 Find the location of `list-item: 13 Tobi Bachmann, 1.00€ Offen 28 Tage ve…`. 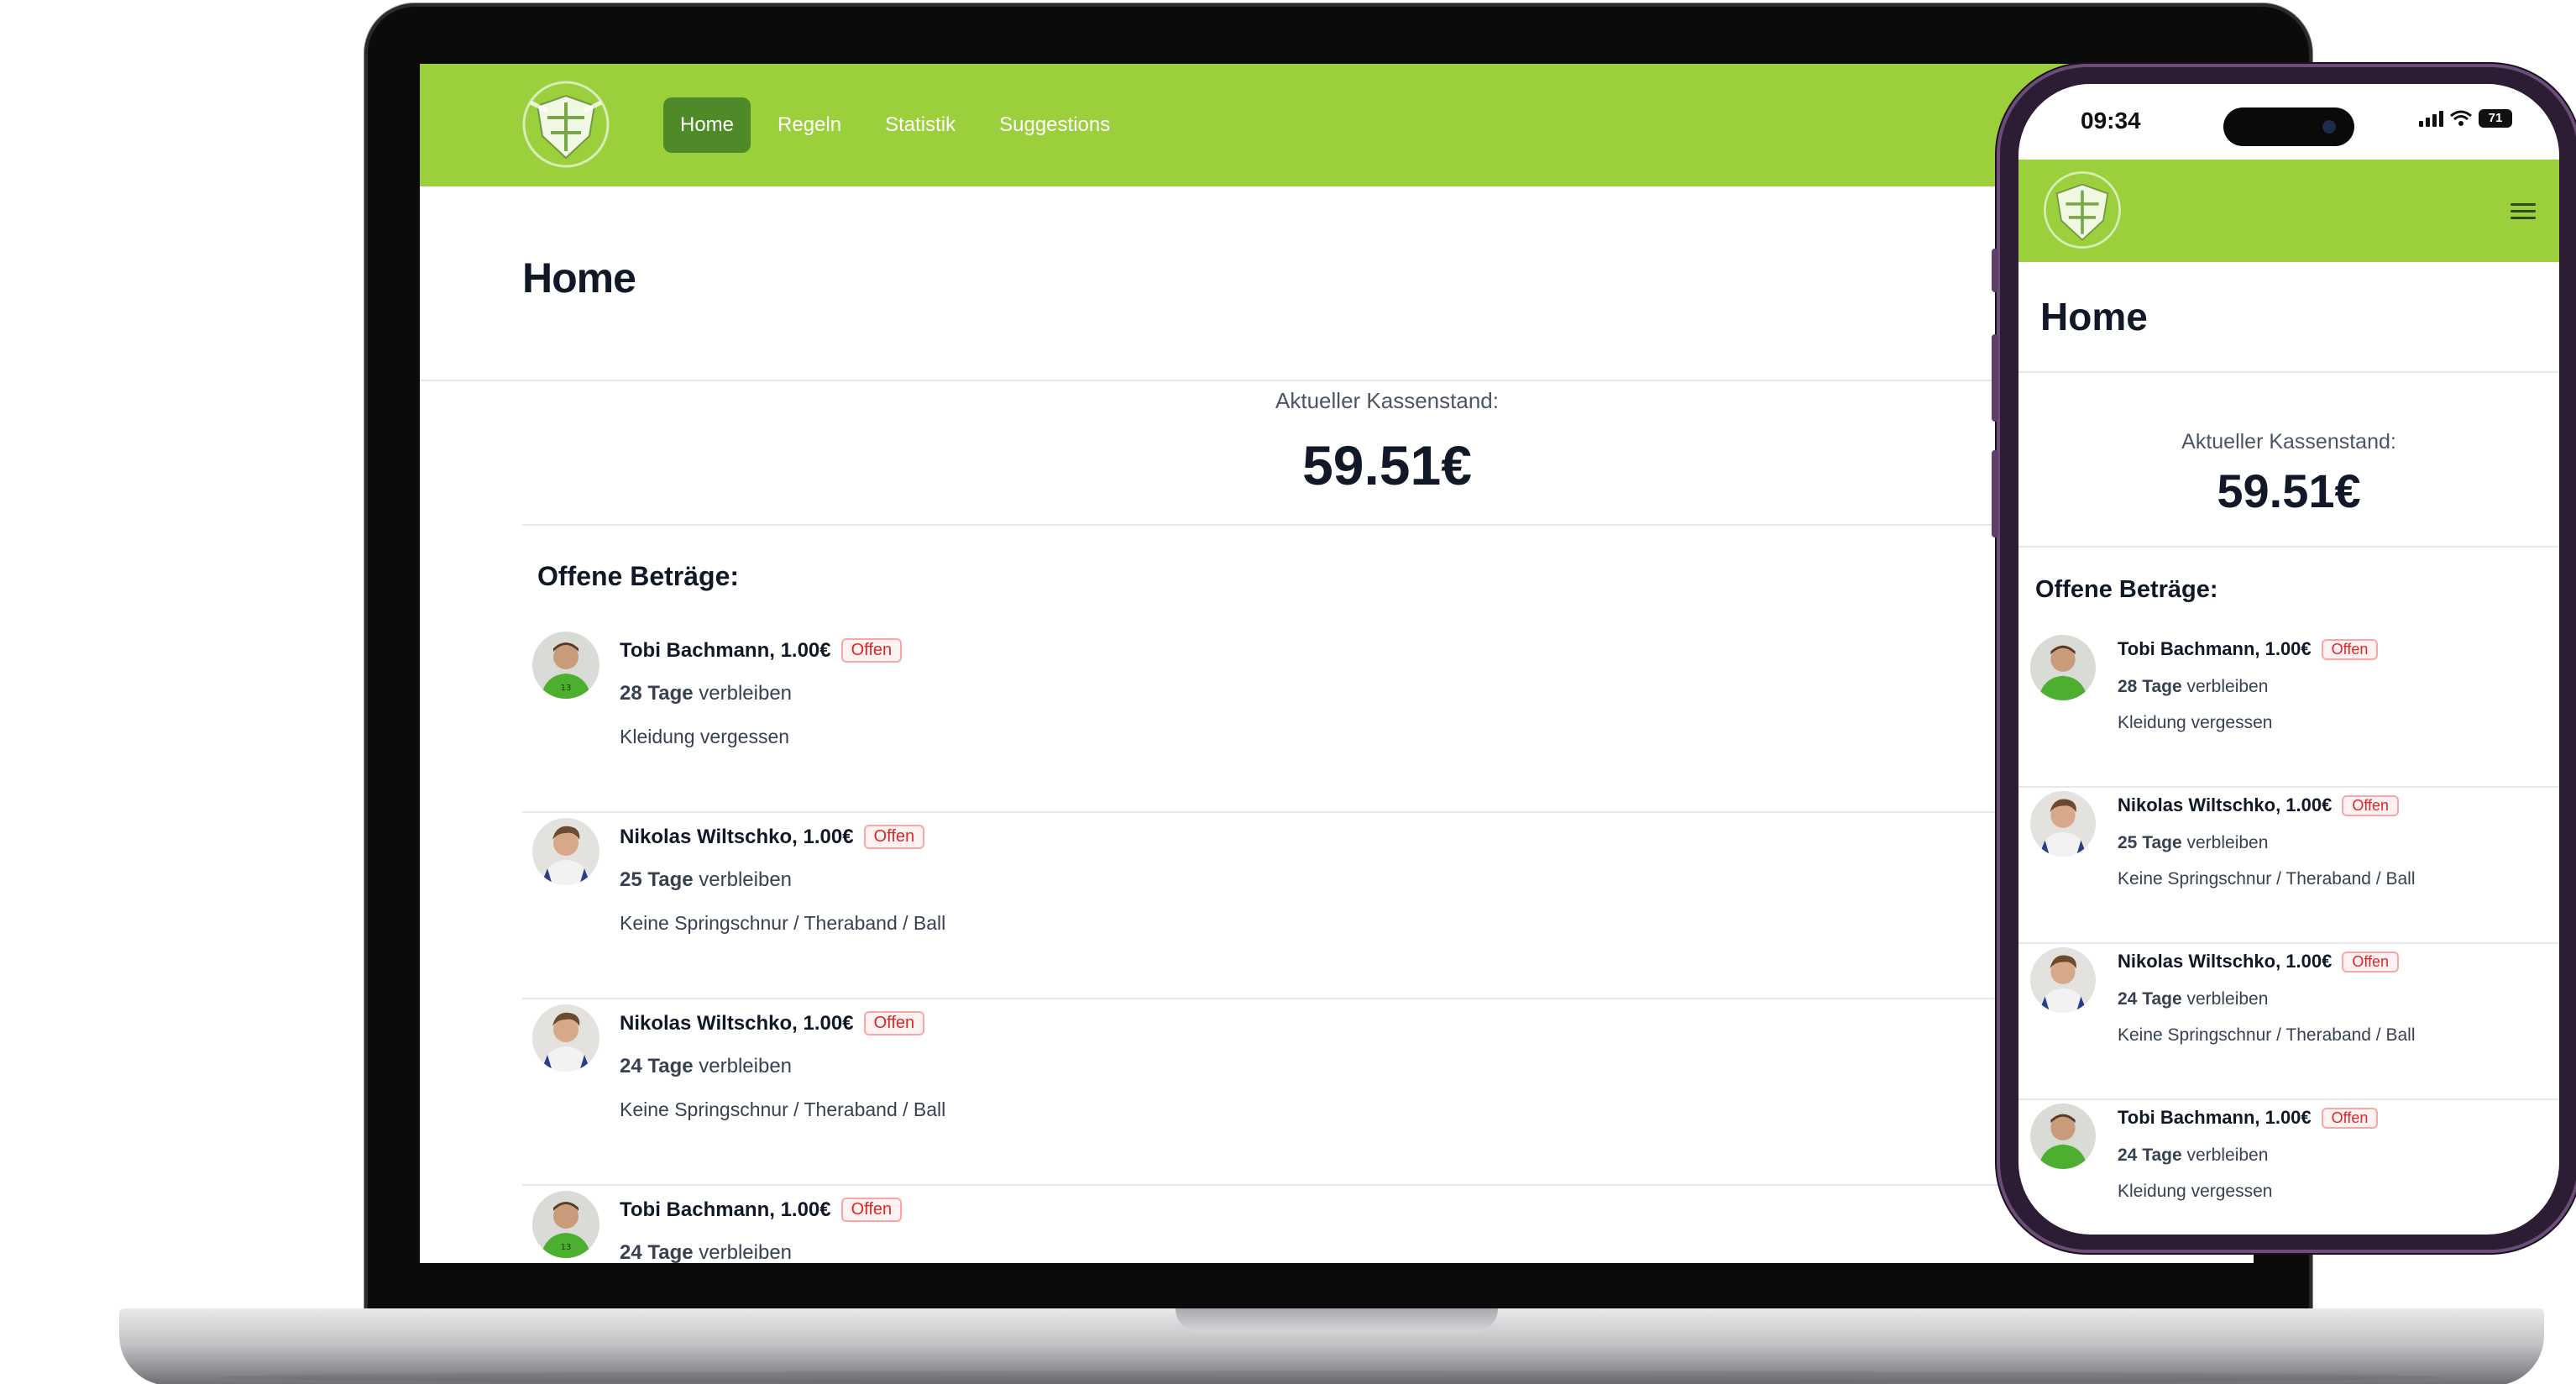

list-item: 13 Tobi Bachmann, 1.00€ Offen 28 Tage ve… is located at coordinates (1388, 719).